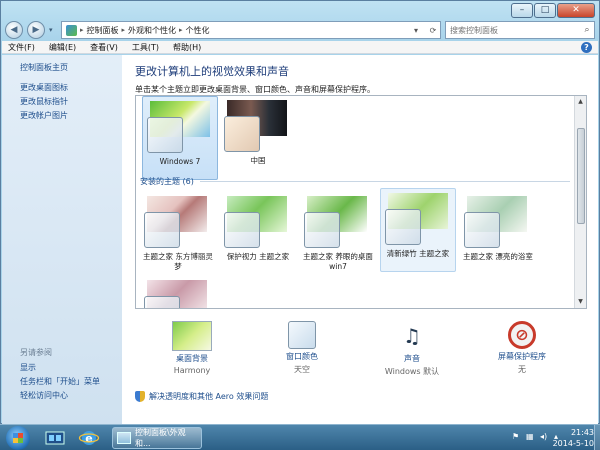 The image size is (600, 450). I want to click on theme-china: 中国, so click(258, 138).